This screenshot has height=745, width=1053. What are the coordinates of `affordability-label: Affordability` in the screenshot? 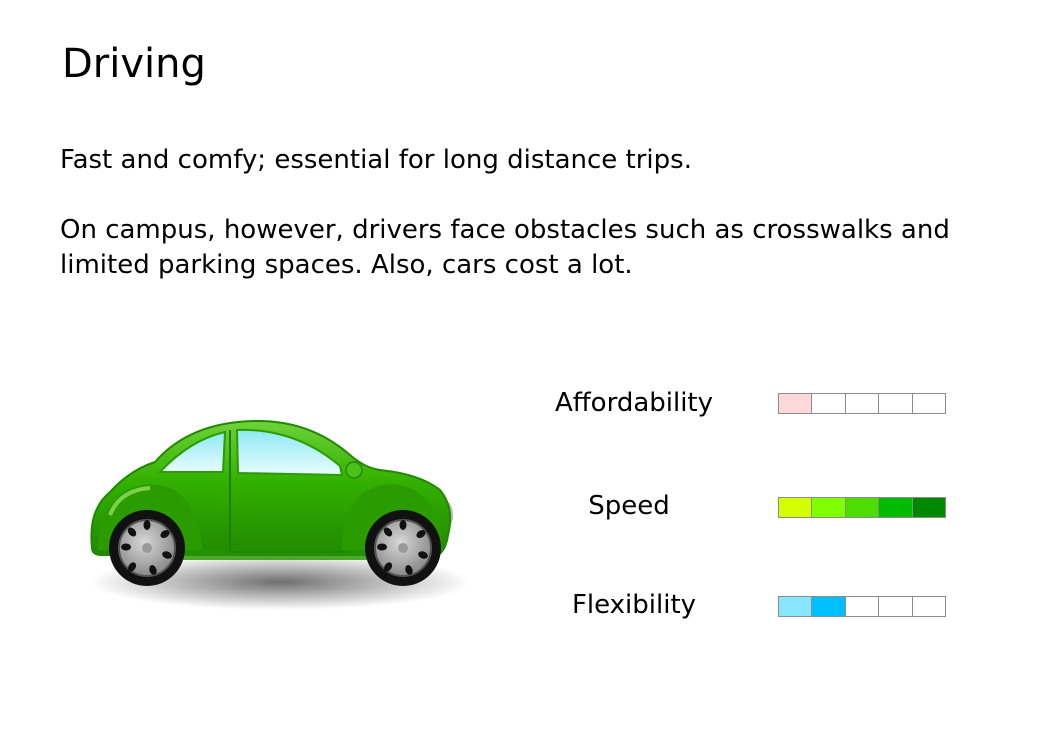 It's located at (634, 403).